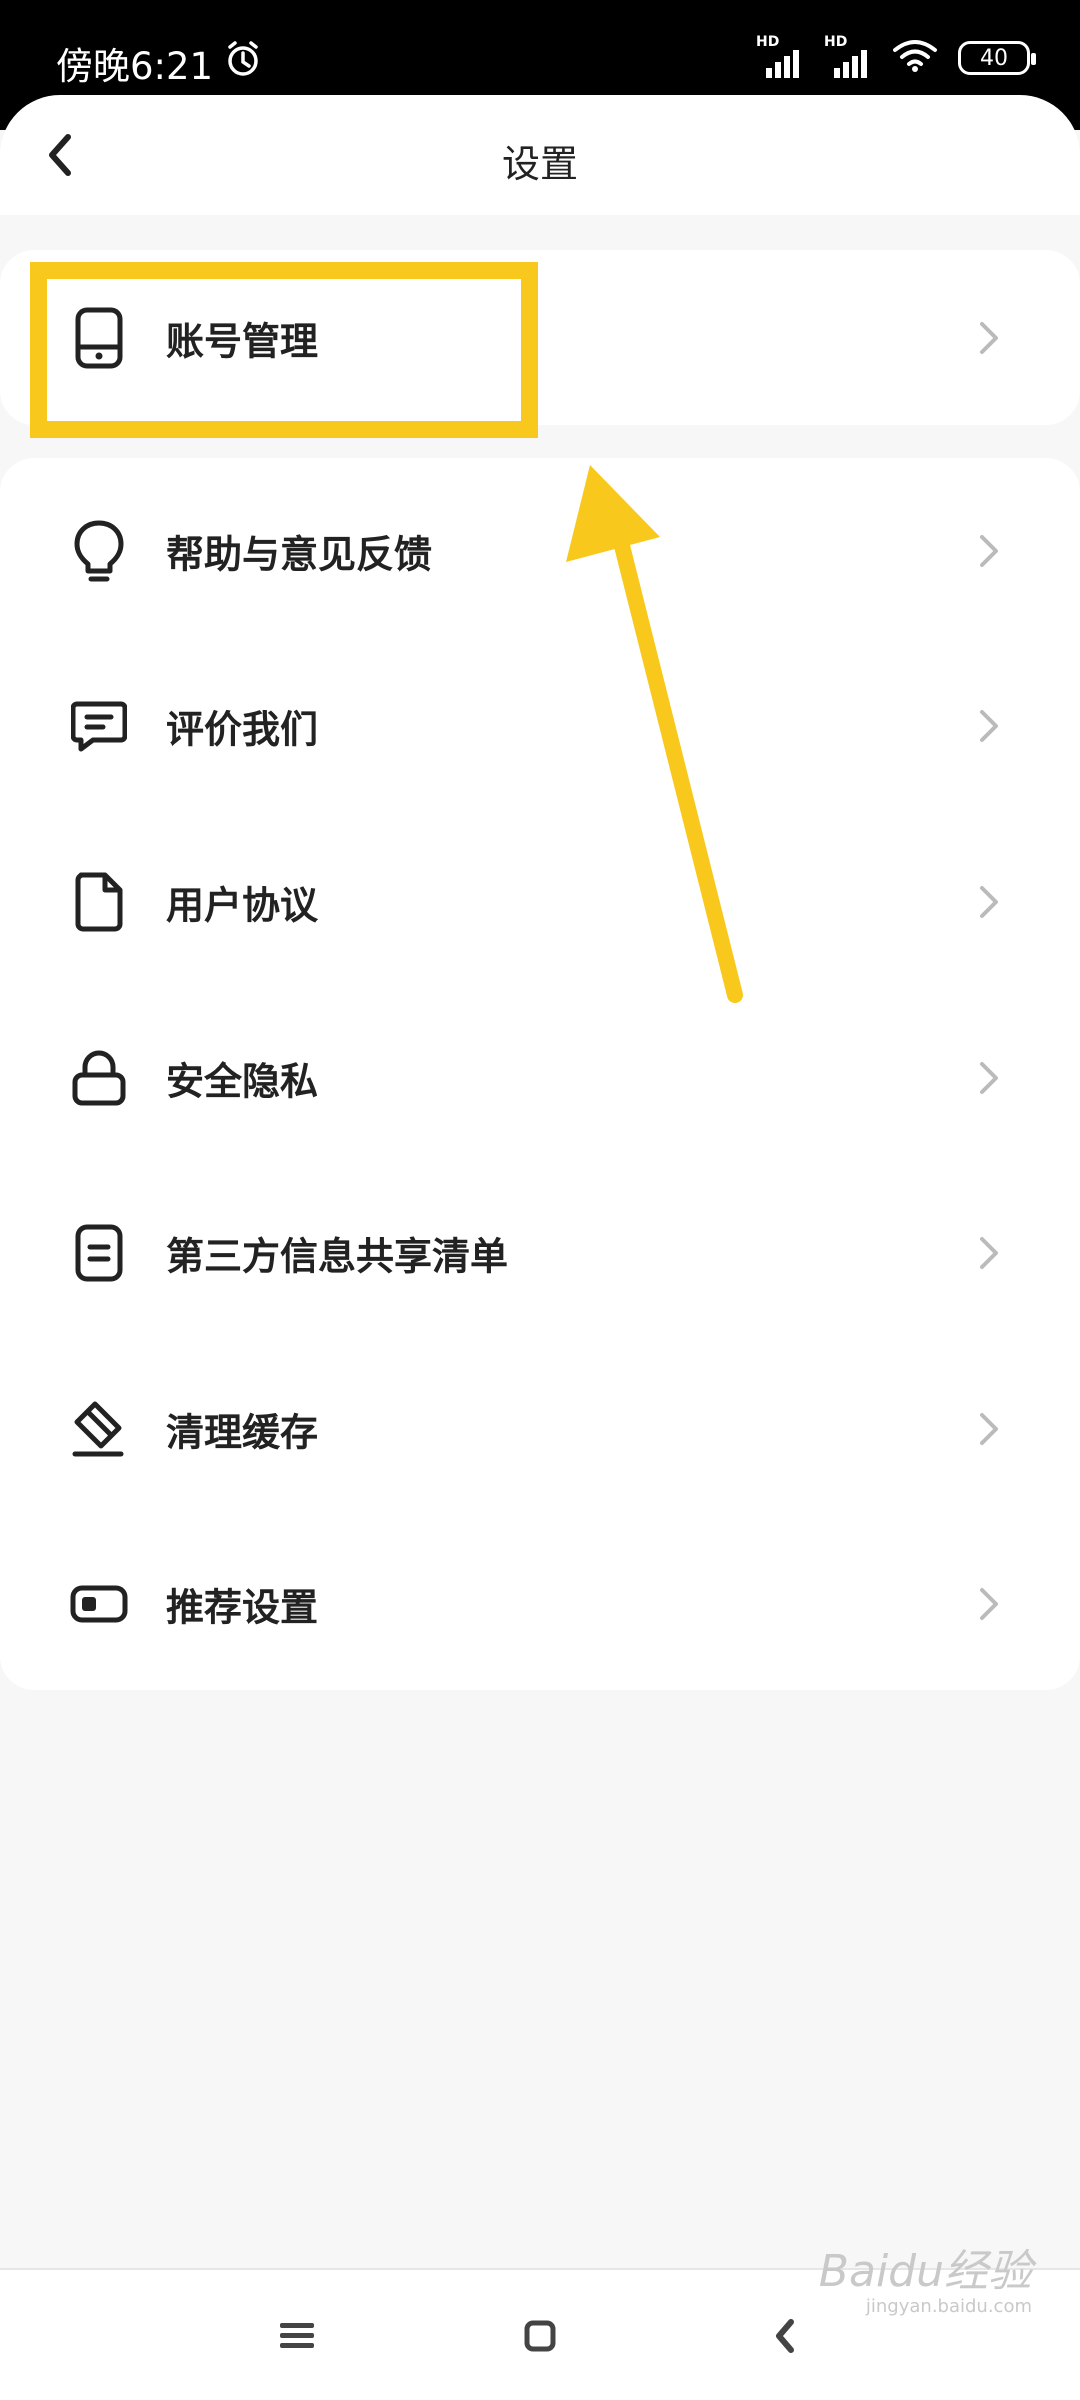 The image size is (1080, 2400). I want to click on battery-level: 40, so click(994, 58).